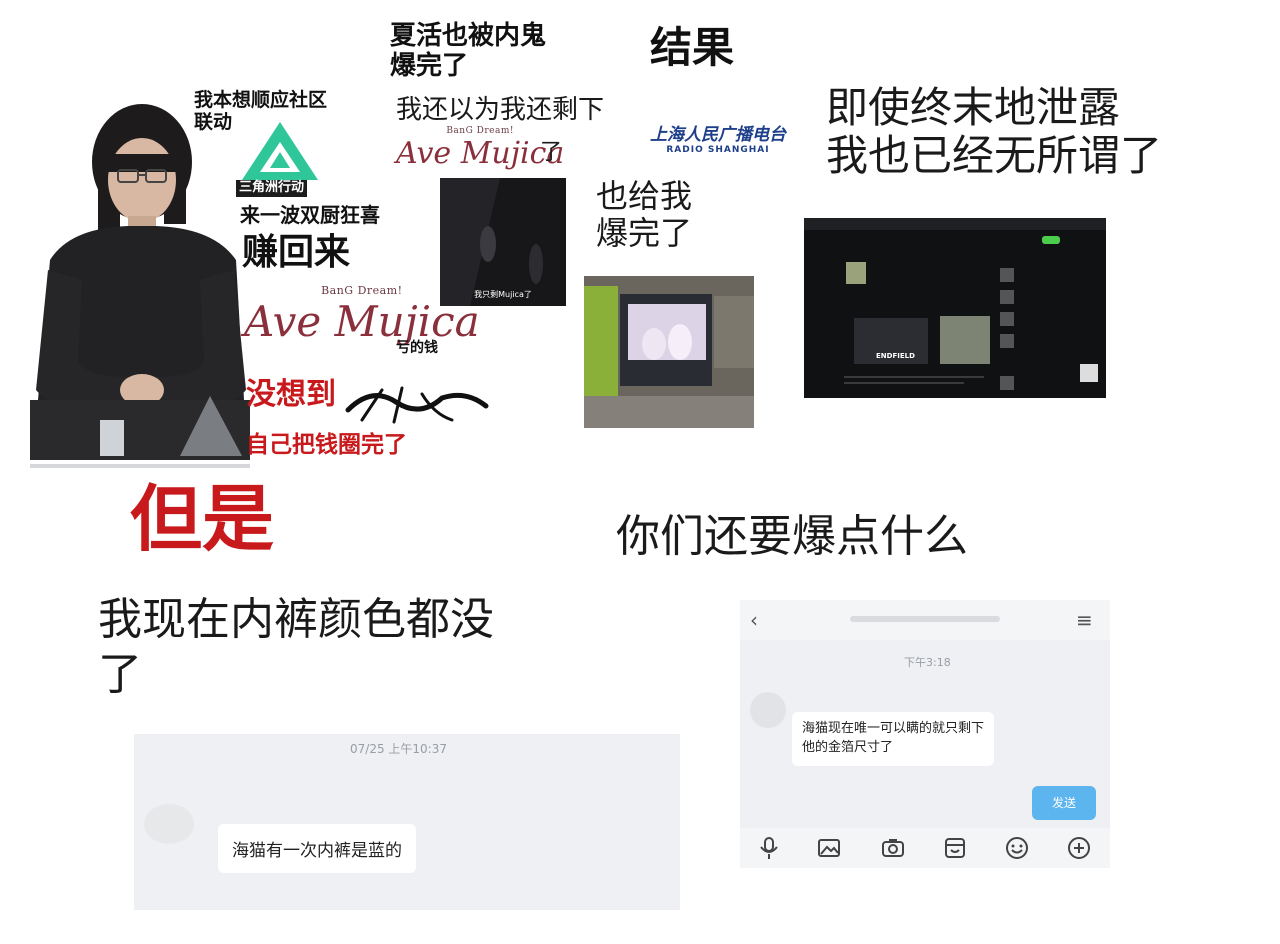  What do you see at coordinates (417, 348) in the screenshot?
I see `caption-lost-money: 亏的钱` at bounding box center [417, 348].